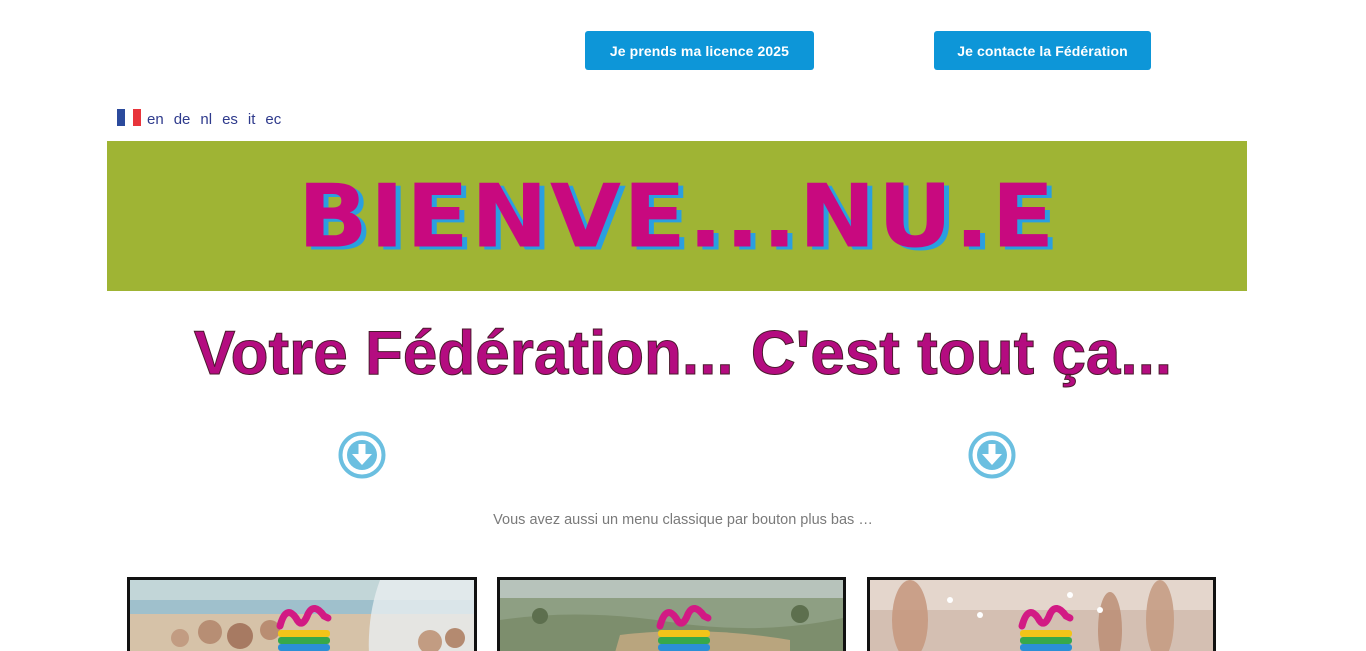 This screenshot has height=651, width=1366. What do you see at coordinates (129, 117) in the screenshot?
I see `flag-france-icon` at bounding box center [129, 117].